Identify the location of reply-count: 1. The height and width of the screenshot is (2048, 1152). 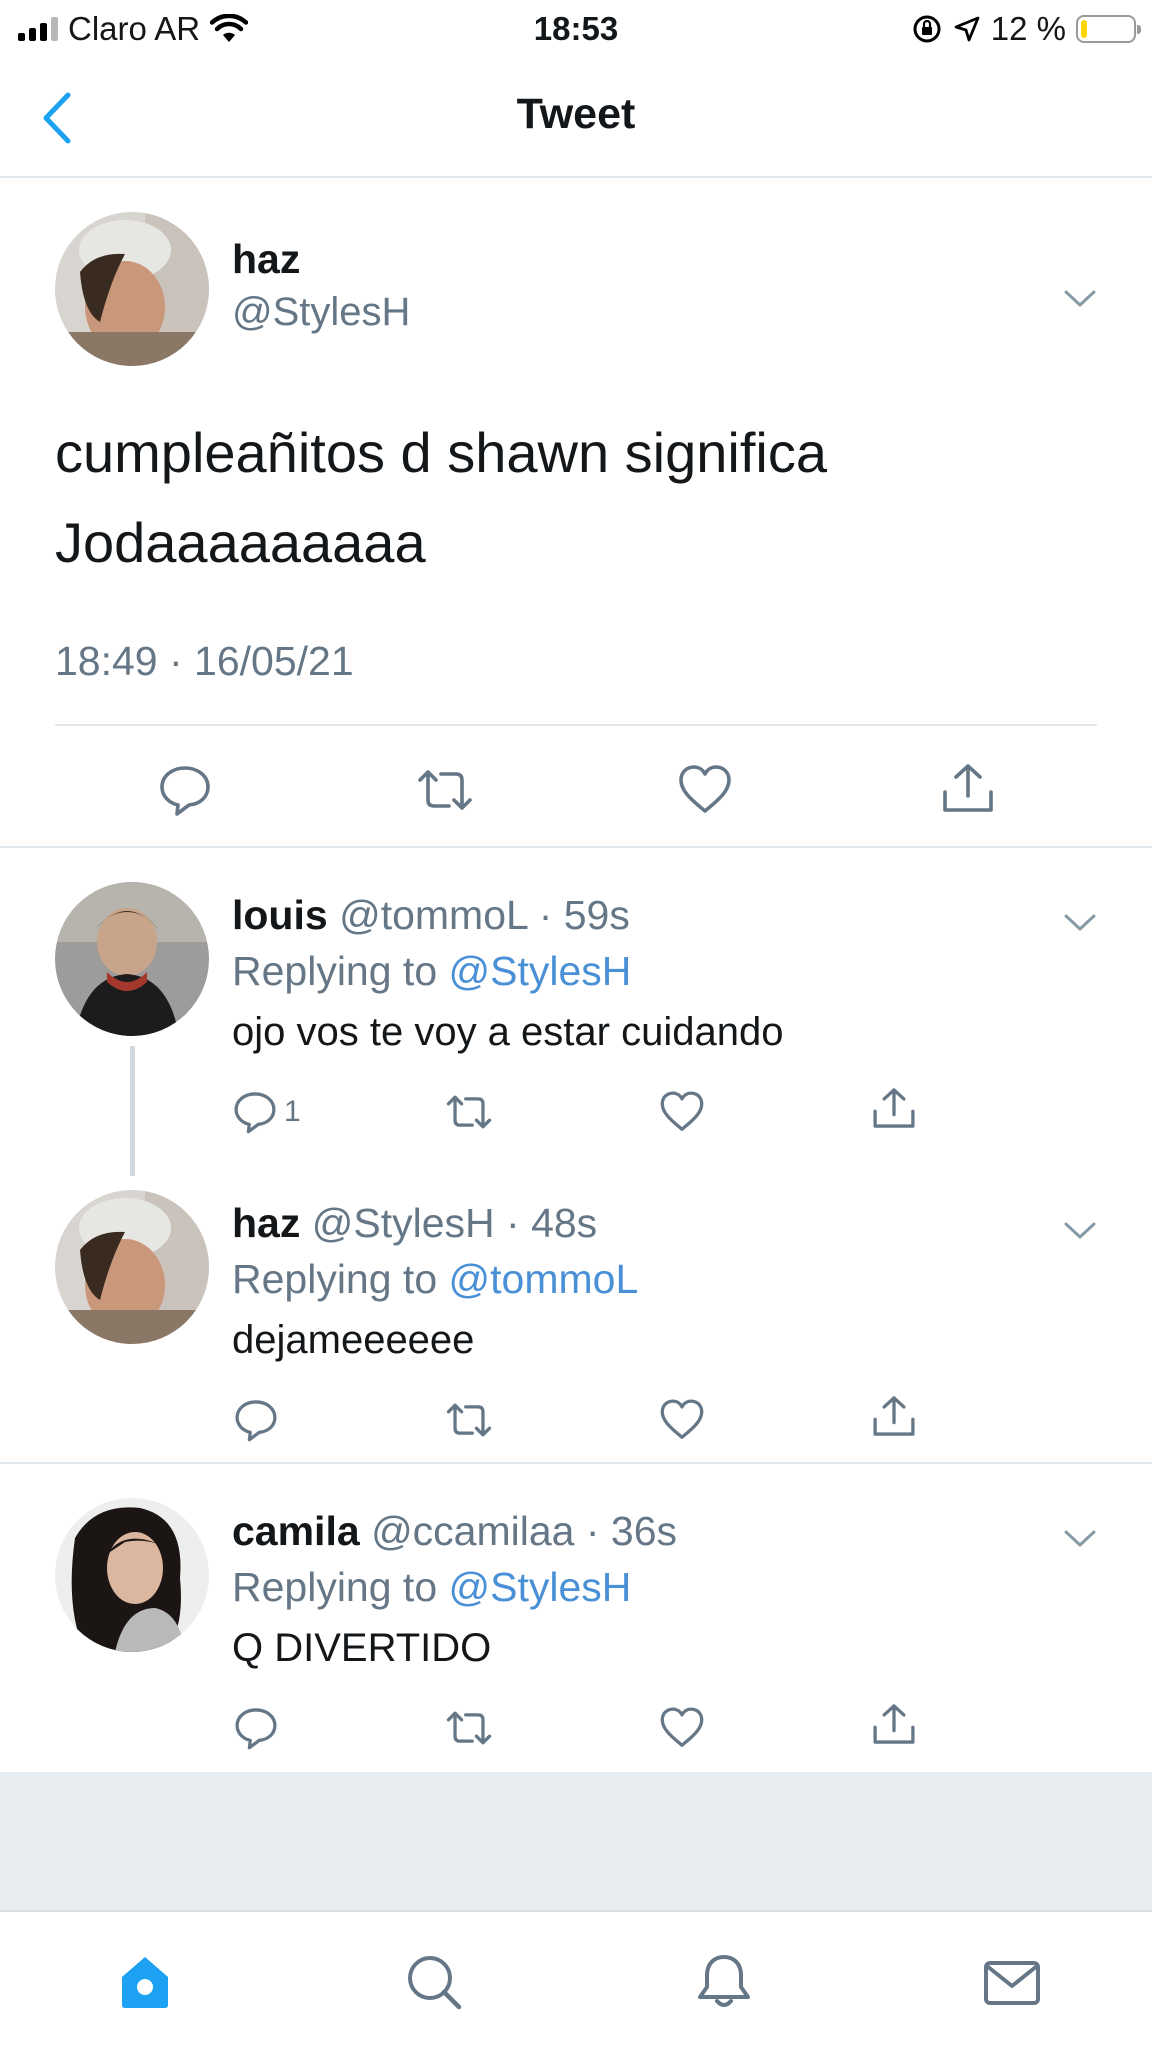
(292, 1111).